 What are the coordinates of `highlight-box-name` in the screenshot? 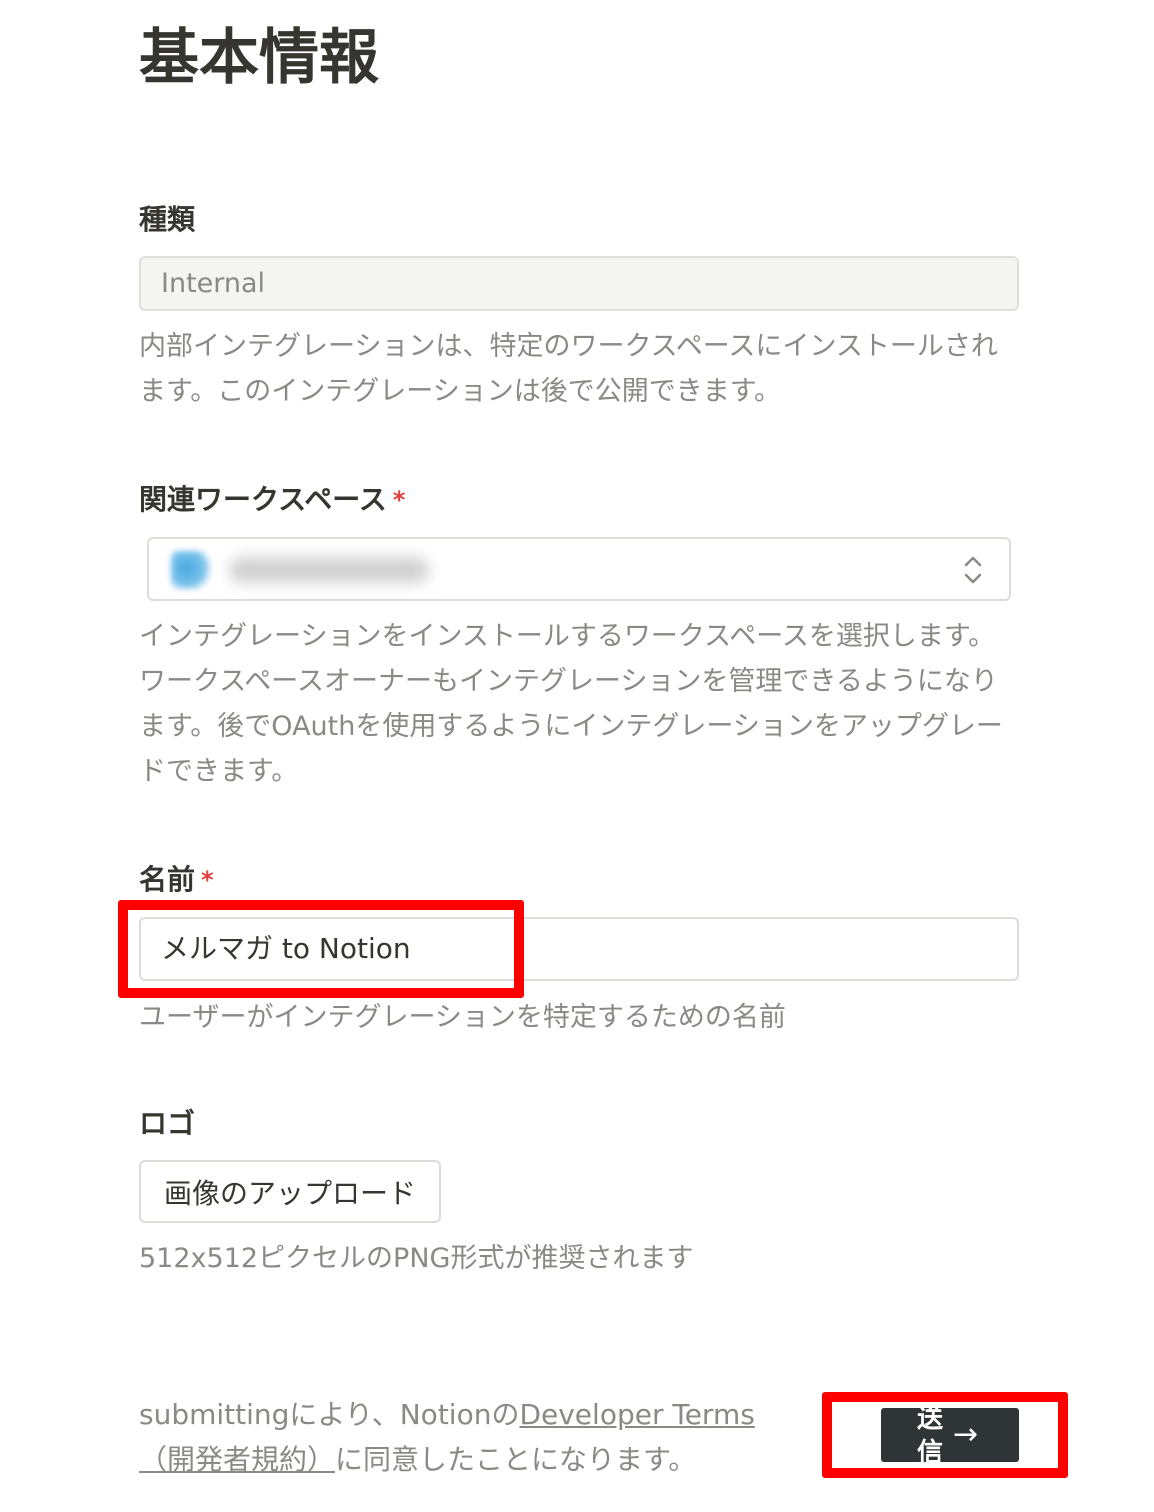 It's located at (321, 949).